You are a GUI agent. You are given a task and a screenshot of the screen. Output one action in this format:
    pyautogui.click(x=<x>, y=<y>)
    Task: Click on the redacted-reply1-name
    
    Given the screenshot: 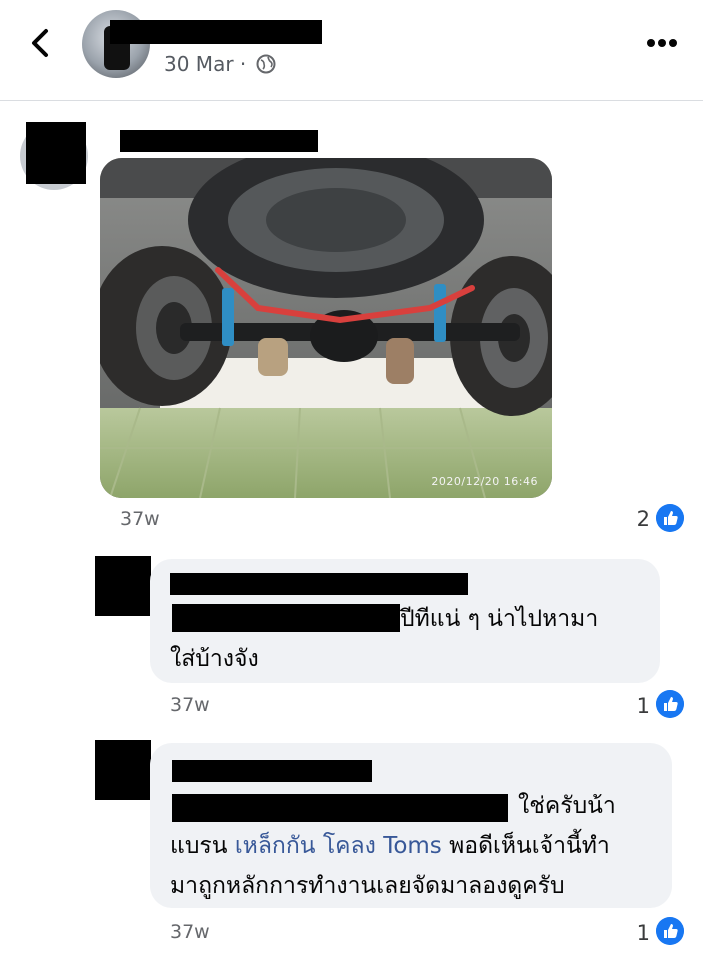 What is the action you would take?
    pyautogui.click(x=319, y=584)
    